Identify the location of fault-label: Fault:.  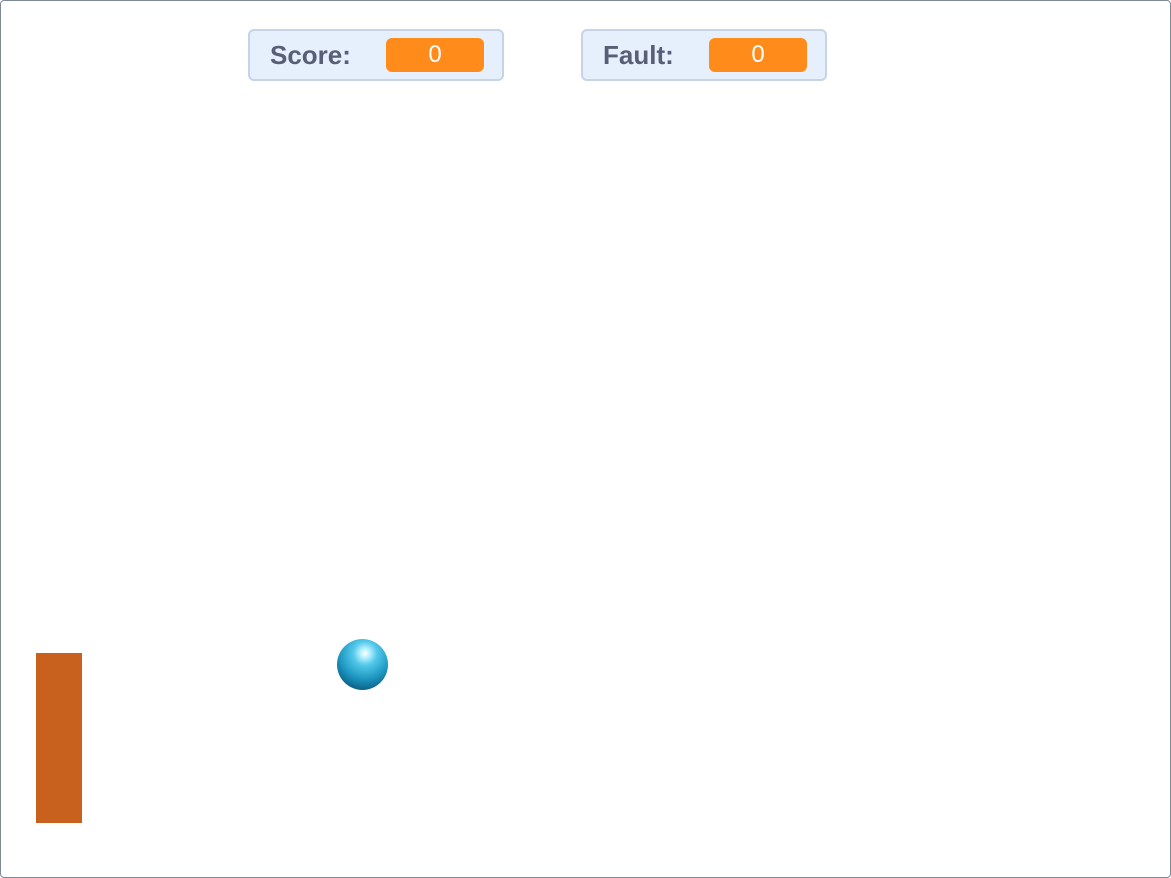
(638, 54).